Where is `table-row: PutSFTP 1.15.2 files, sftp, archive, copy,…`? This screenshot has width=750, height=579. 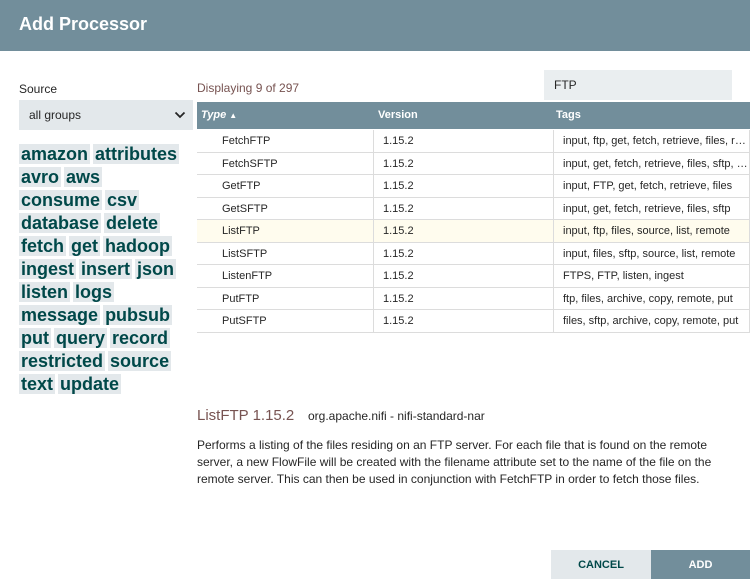
table-row: PutSFTP 1.15.2 files, sftp, archive, copy,… is located at coordinates (473, 321).